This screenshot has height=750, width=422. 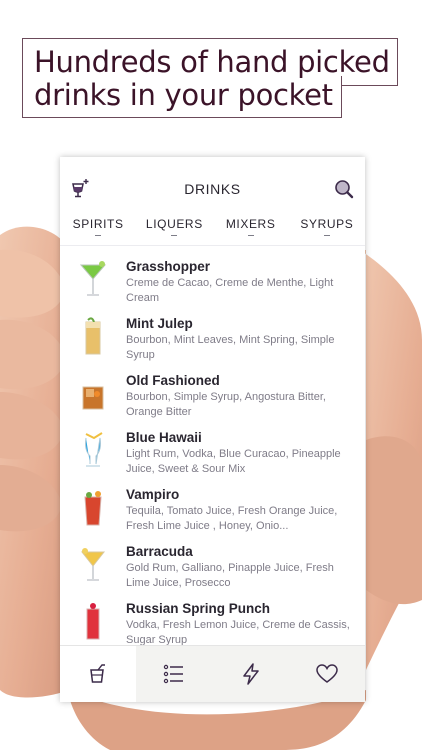 I want to click on nav-drinks, so click(x=98, y=674).